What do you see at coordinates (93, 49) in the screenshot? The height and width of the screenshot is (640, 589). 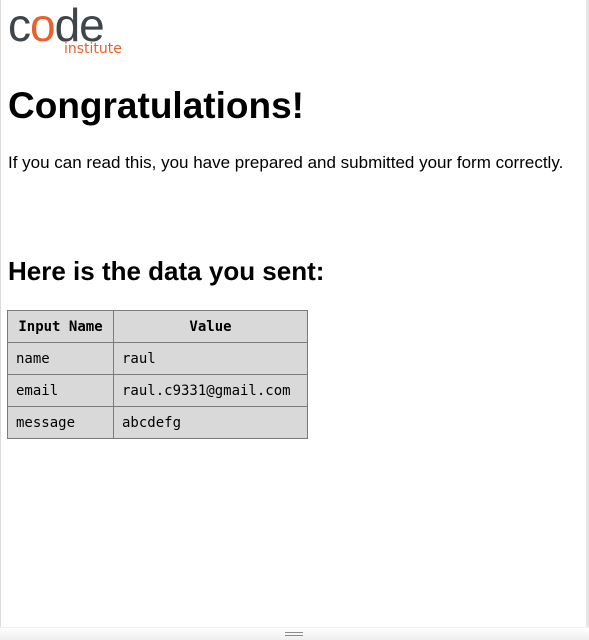 I see `logo-subtitle: institute` at bounding box center [93, 49].